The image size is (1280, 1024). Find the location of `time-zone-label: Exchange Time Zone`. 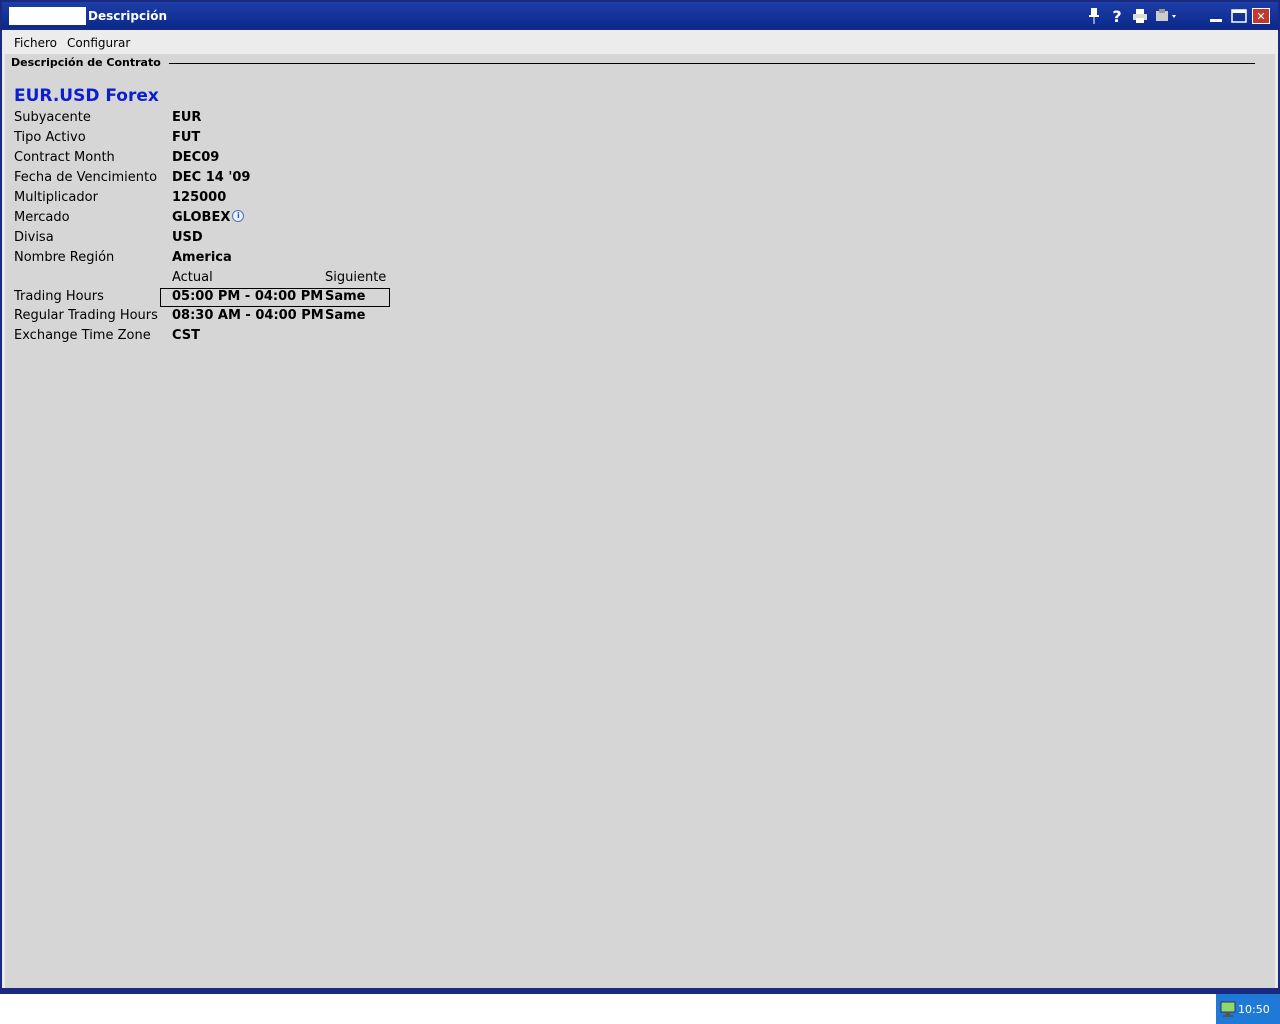

time-zone-label: Exchange Time Zone is located at coordinates (82, 335).